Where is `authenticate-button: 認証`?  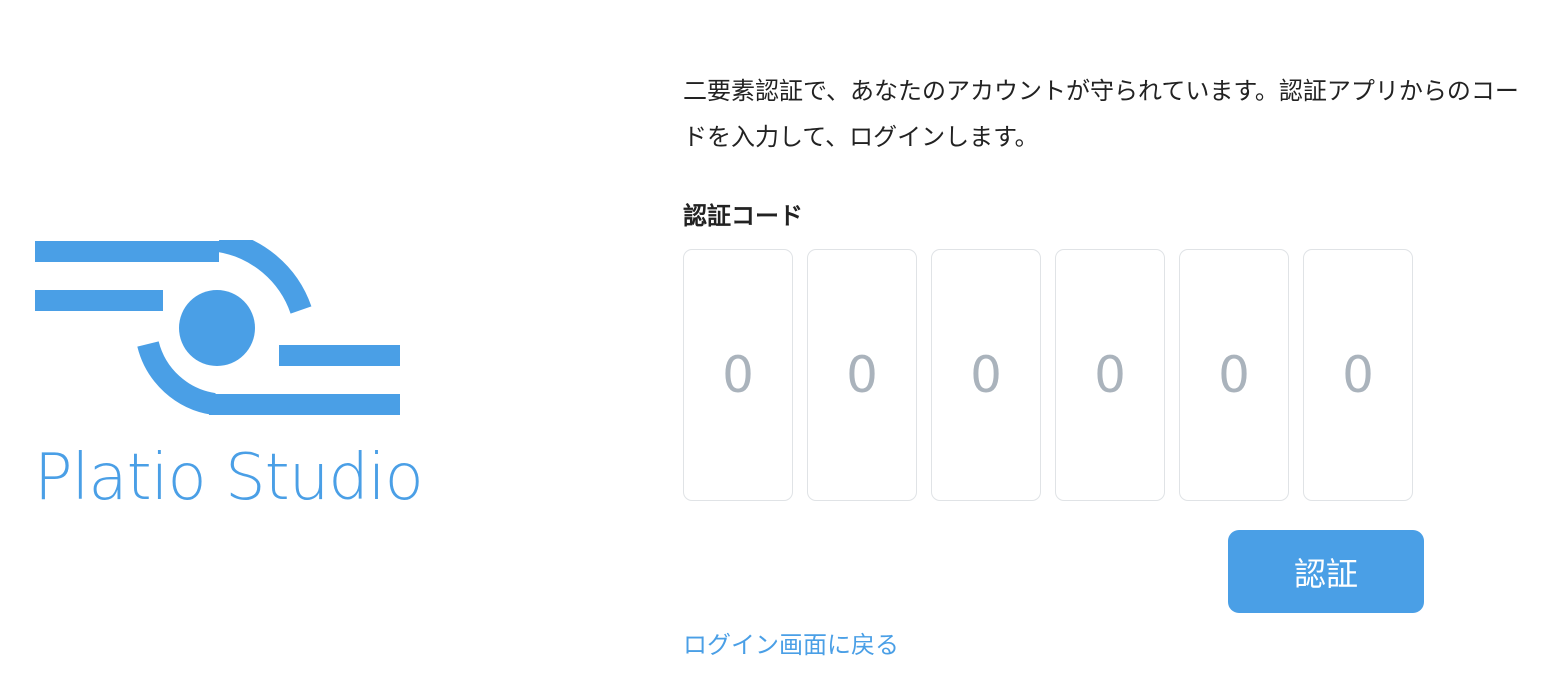 authenticate-button: 認証 is located at coordinates (1326, 571).